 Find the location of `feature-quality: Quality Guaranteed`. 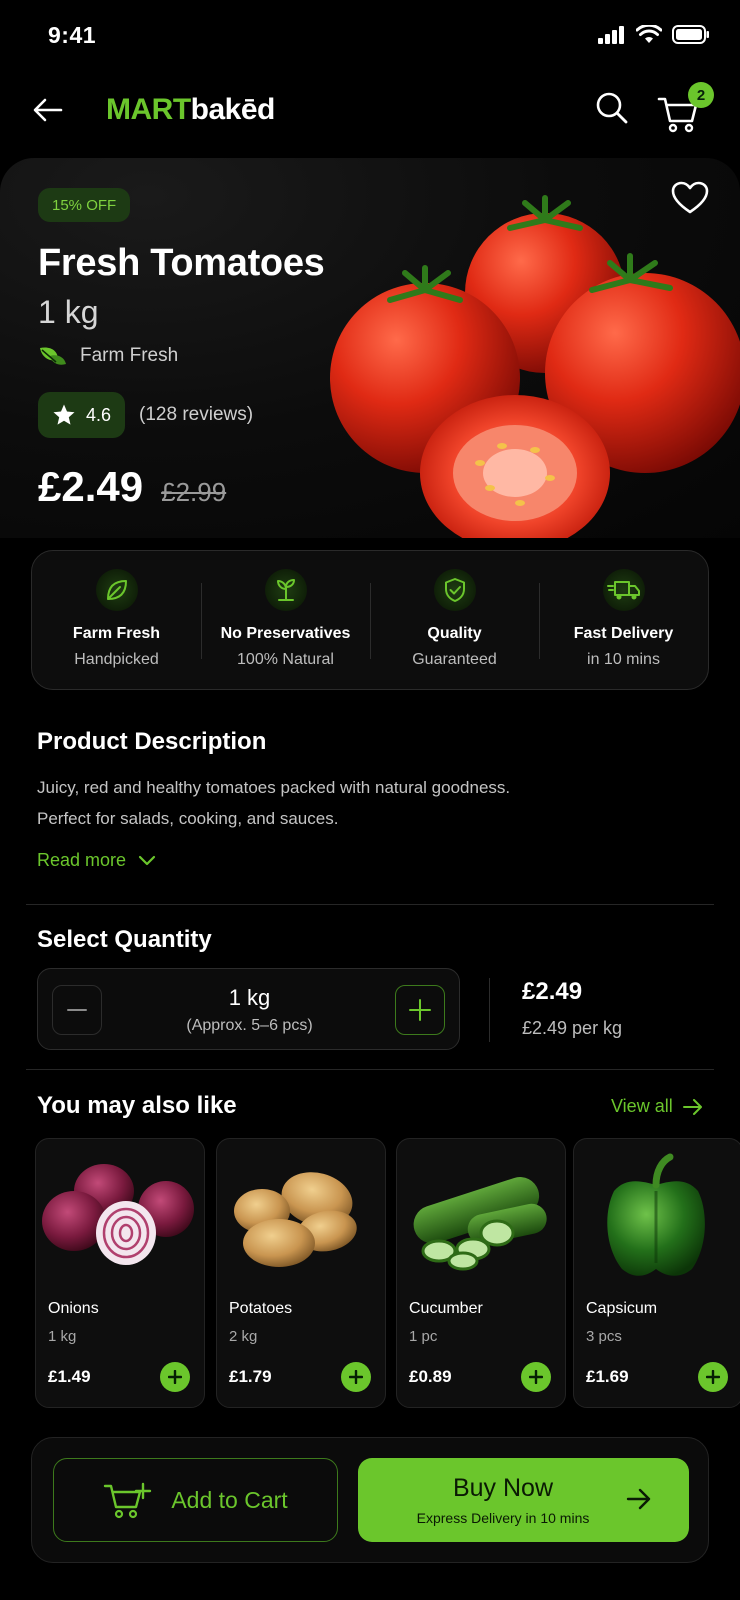

feature-quality: Quality Guaranteed is located at coordinates (454, 620).